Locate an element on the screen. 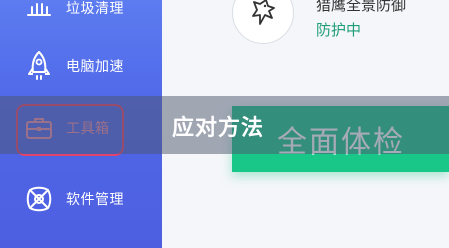 This screenshot has height=248, width=449. sidebar-item-software-management: 软件管理 is located at coordinates (81, 199).